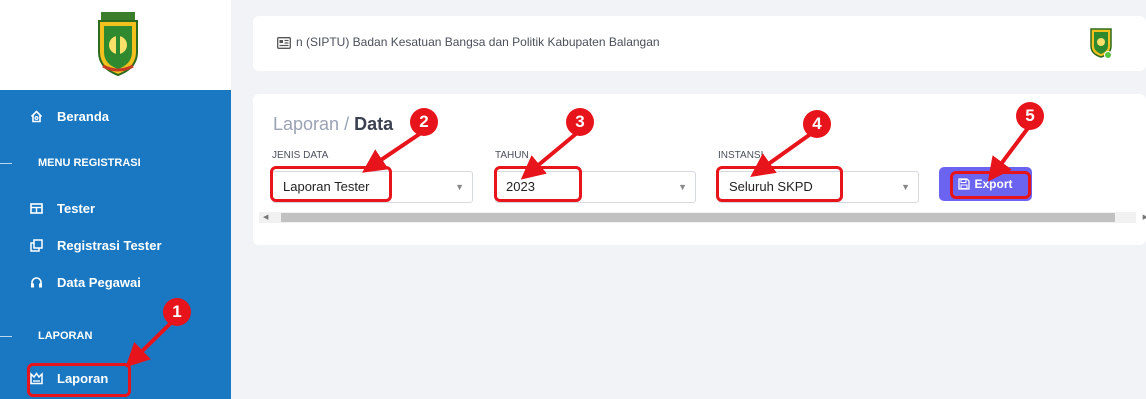 This screenshot has width=1146, height=399. Describe the element at coordinates (779, 184) in the screenshot. I see `highlight-instansi` at that location.